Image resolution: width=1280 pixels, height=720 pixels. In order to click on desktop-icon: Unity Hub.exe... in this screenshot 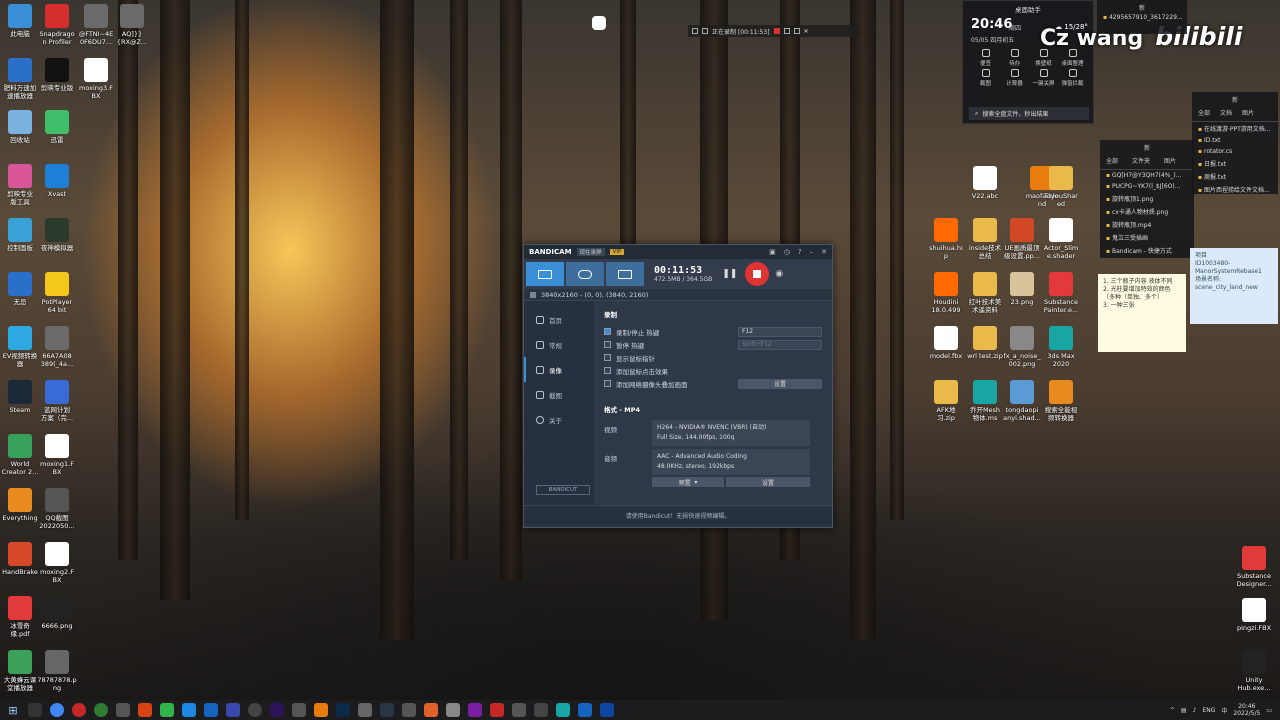, I will do `click(1254, 671)`.